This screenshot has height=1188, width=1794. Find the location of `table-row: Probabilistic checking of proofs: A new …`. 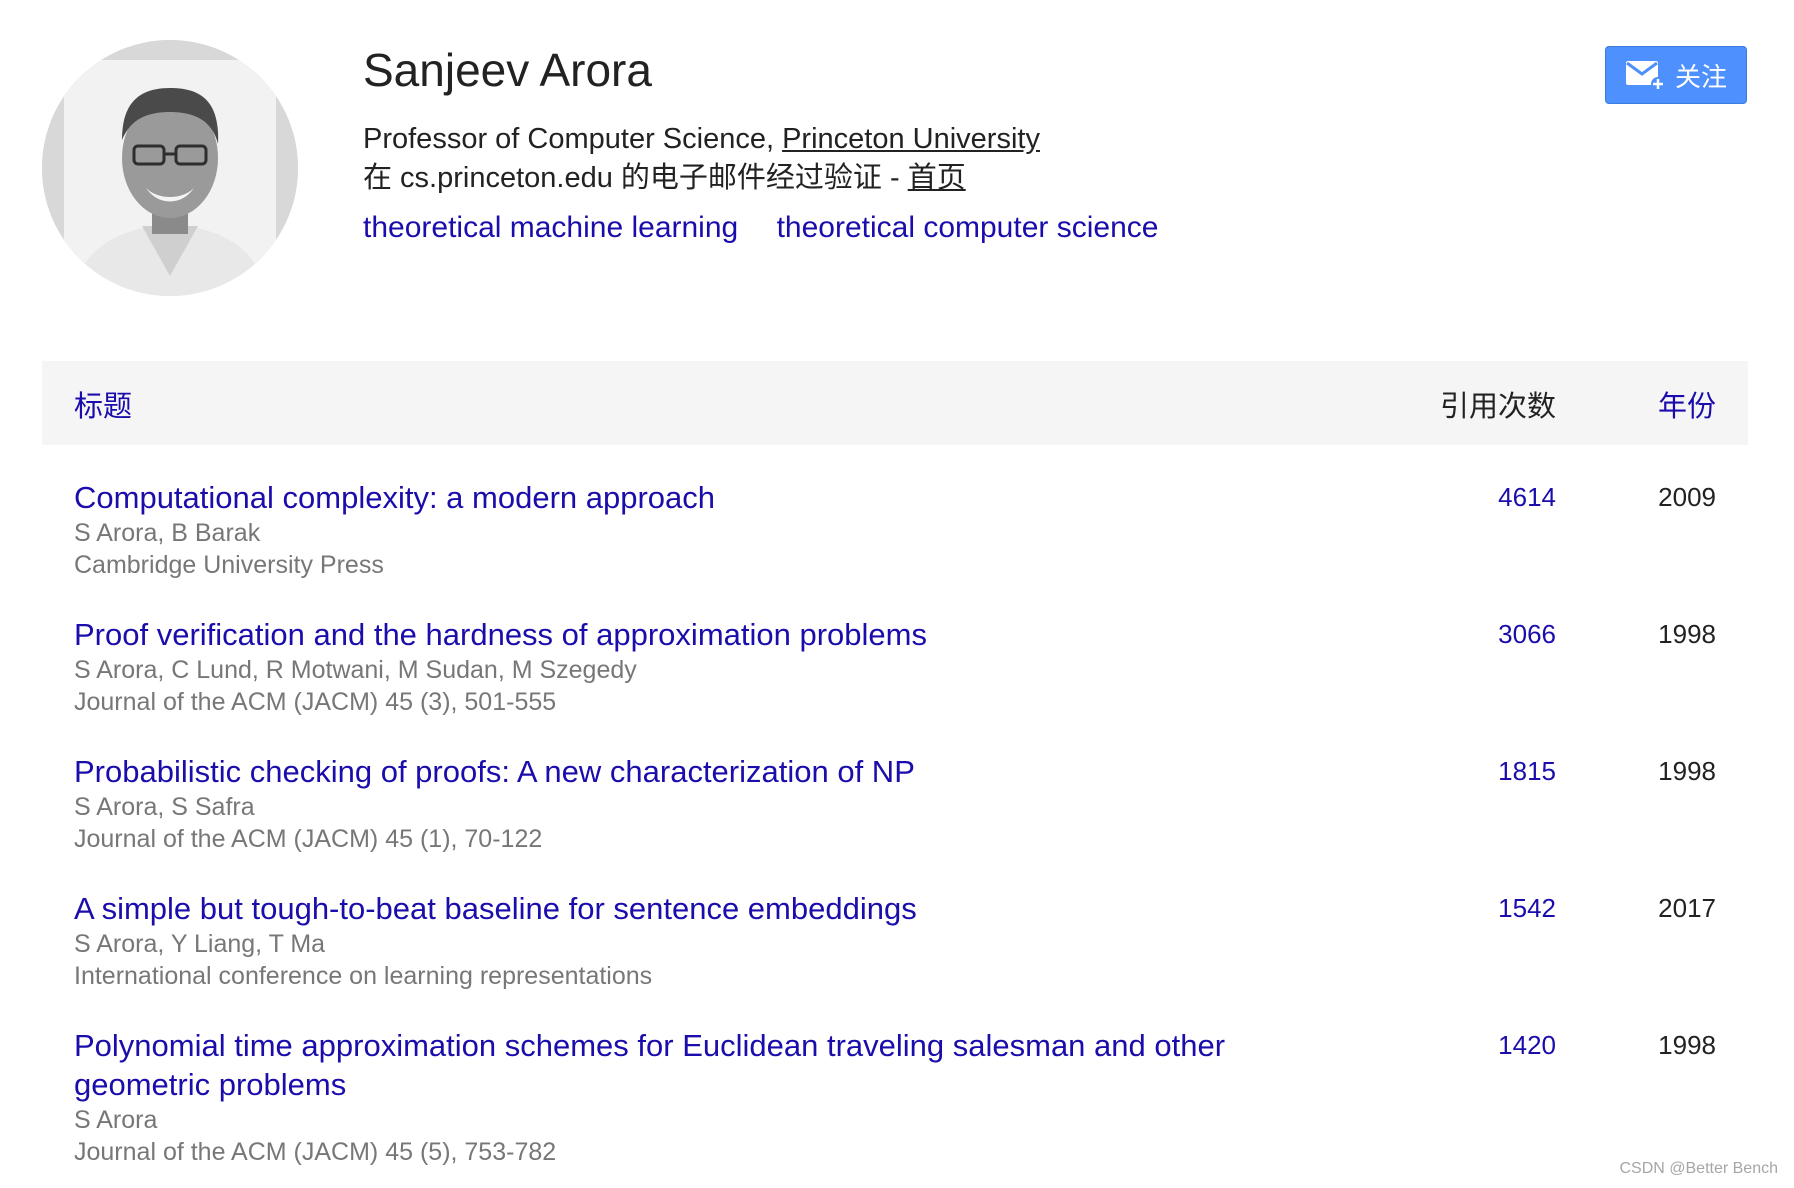

table-row: Probabilistic checking of proofs: A new … is located at coordinates (895, 812).